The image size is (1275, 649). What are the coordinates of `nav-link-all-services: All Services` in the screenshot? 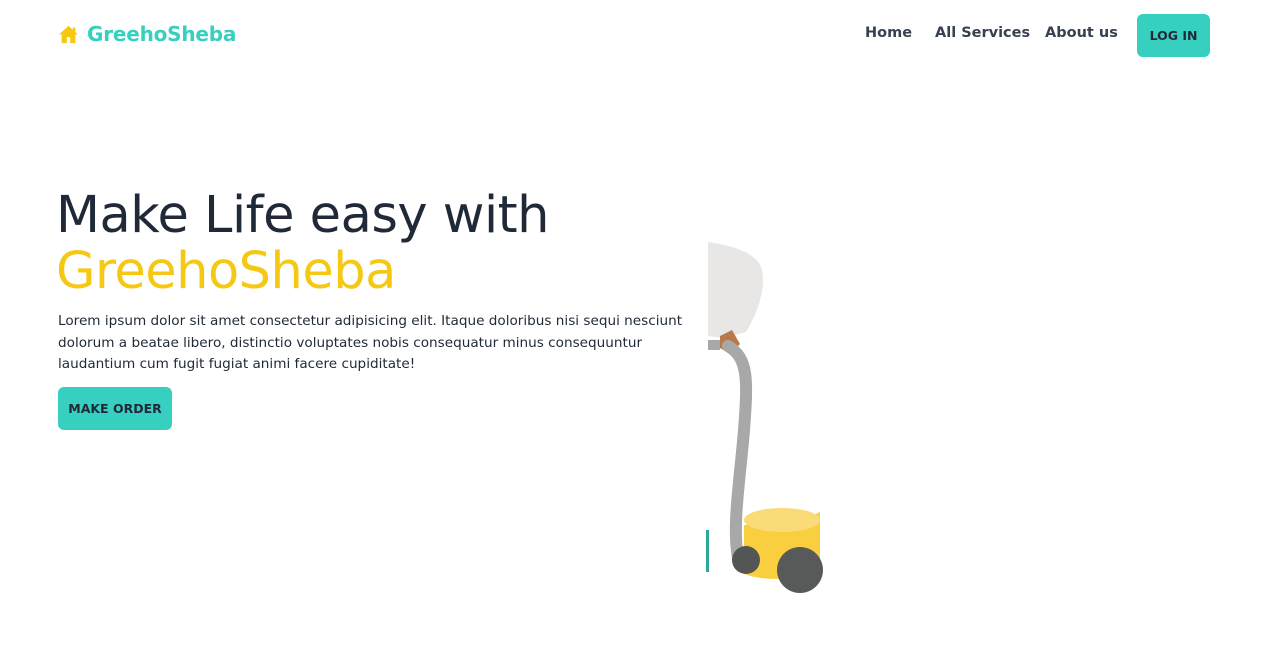 It's located at (982, 33).